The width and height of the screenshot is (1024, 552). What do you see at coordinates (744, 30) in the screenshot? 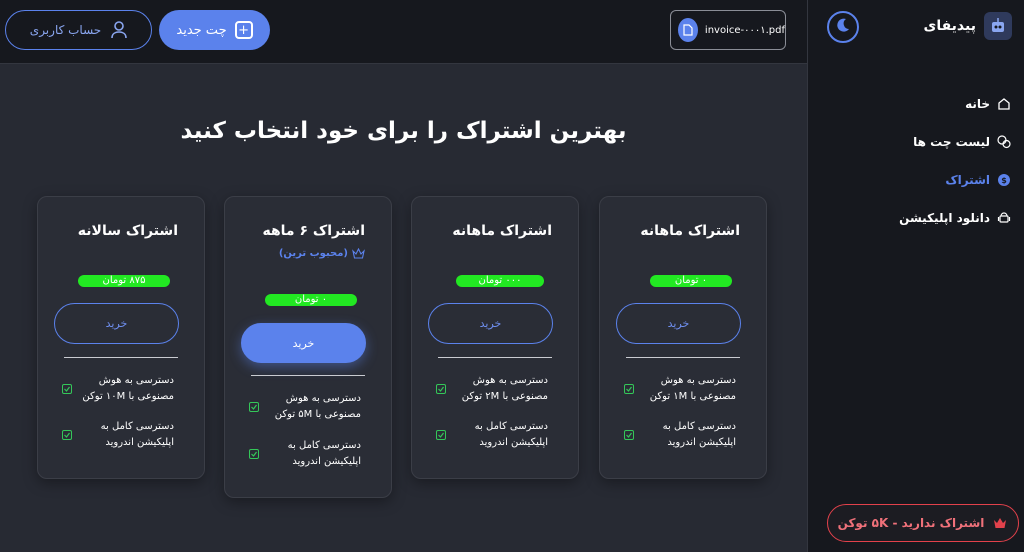
I see `file-name: invoice-۰۰۰۱.pdf` at bounding box center [744, 30].